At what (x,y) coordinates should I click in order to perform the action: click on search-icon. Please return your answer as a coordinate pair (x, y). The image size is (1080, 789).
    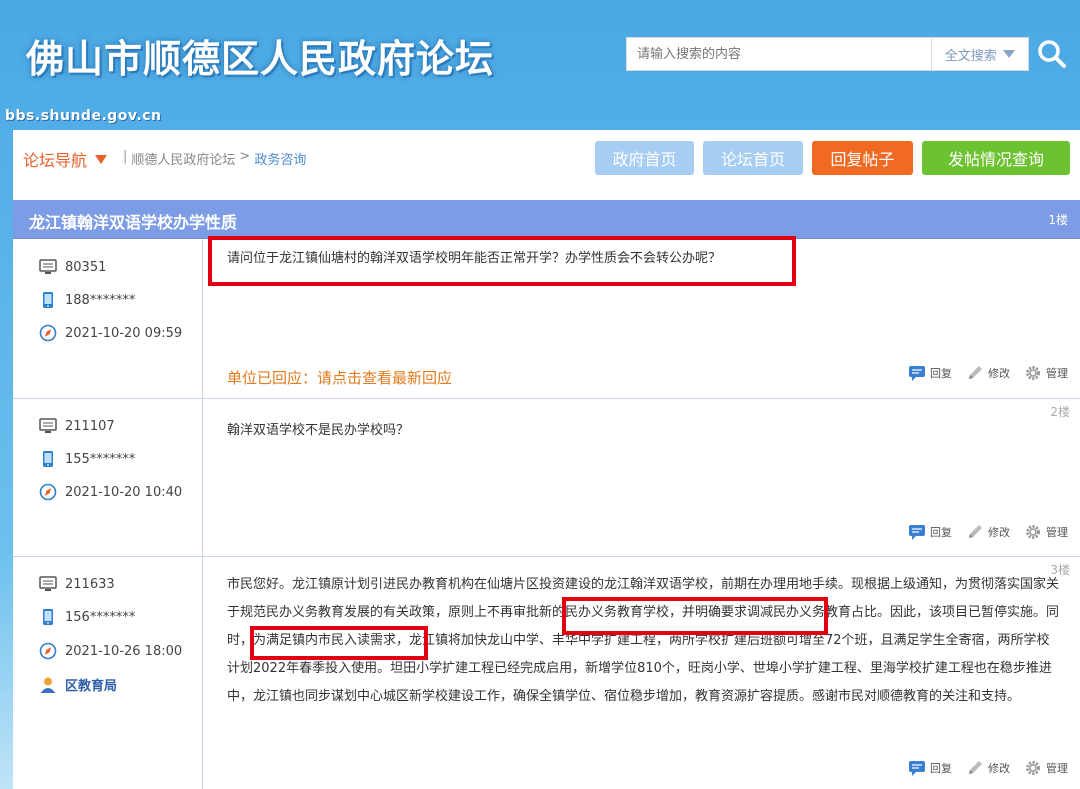
    Looking at the image, I should click on (1052, 54).